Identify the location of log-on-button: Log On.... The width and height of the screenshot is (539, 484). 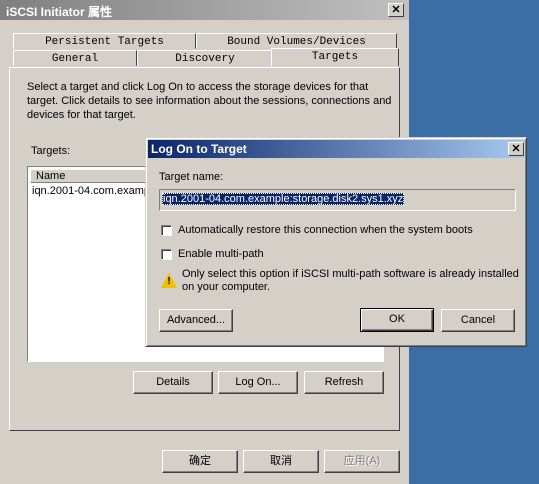
(258, 382).